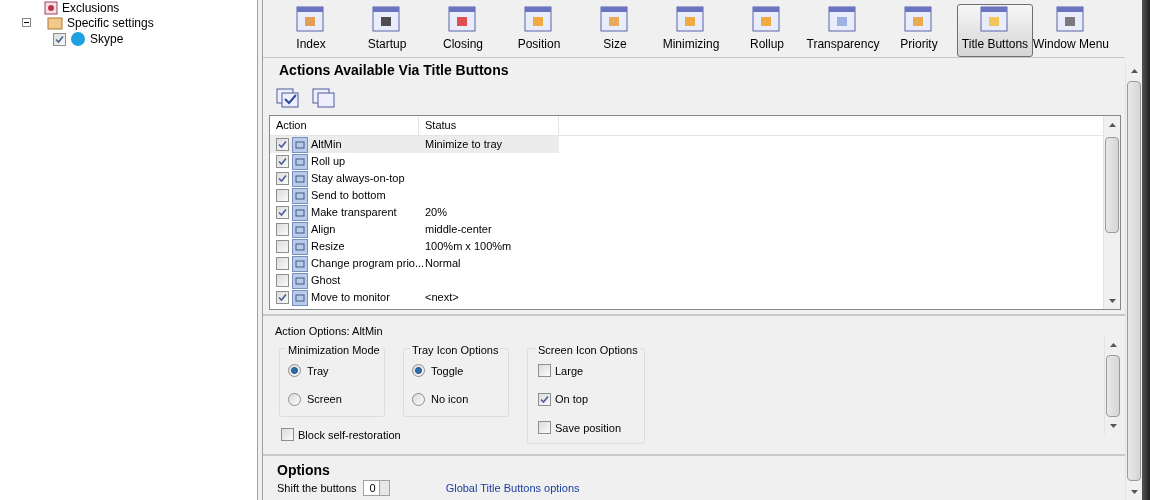 The height and width of the screenshot is (500, 1150). Describe the element at coordinates (107, 39) in the screenshot. I see `tree-item: Skype` at that location.